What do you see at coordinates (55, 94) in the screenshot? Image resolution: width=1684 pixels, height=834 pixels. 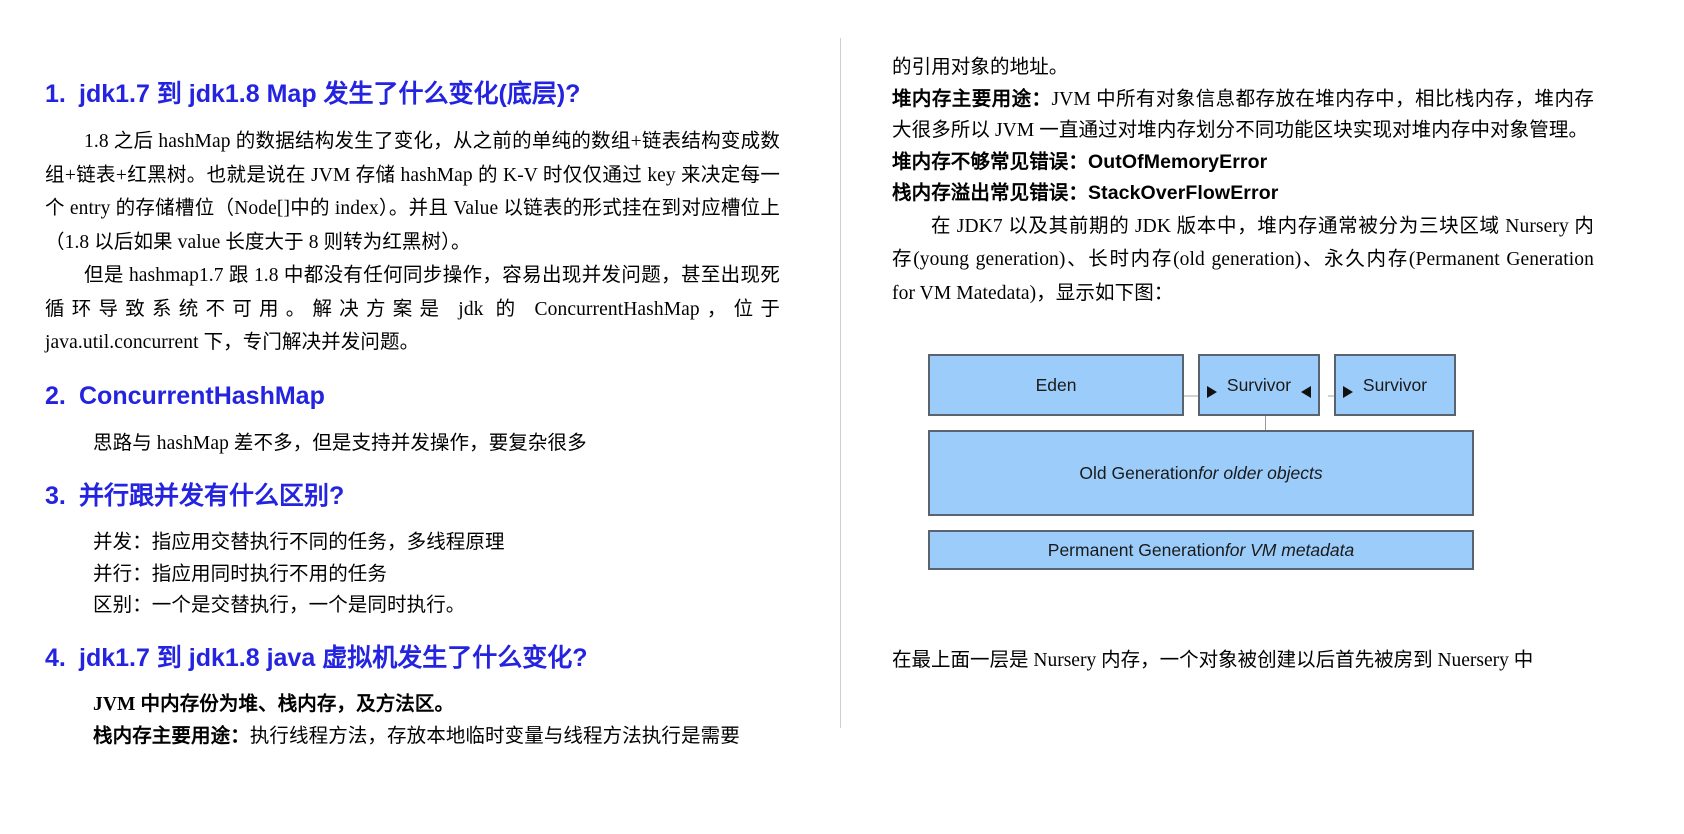 I see `section-number-1: 1.` at bounding box center [55, 94].